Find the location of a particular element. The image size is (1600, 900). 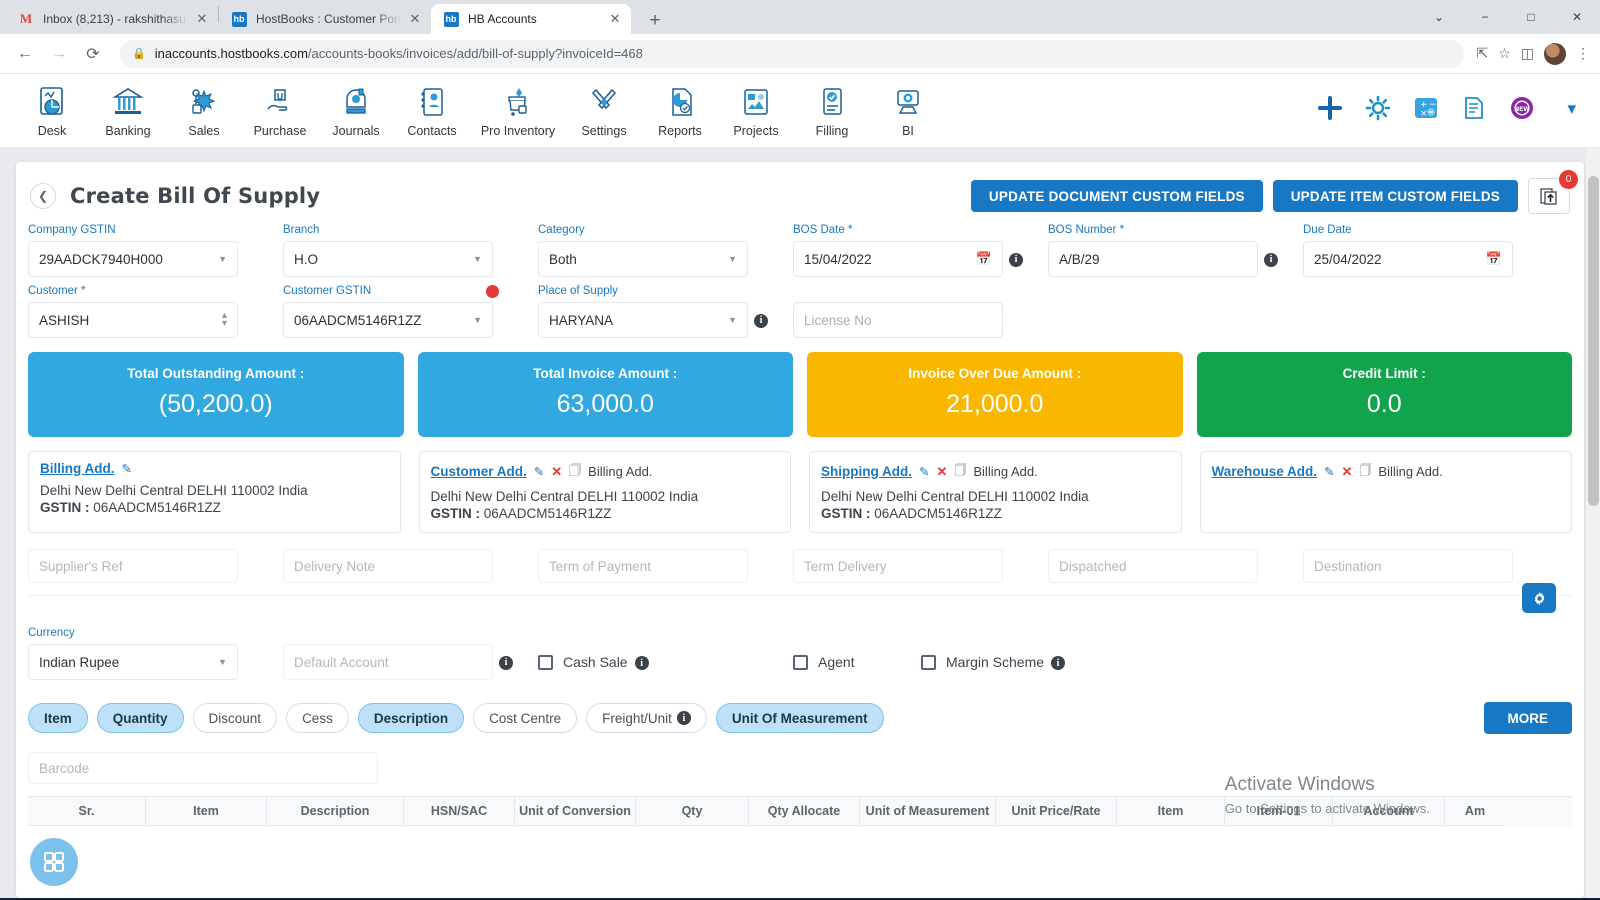

gear-icon is located at coordinates (1378, 109).